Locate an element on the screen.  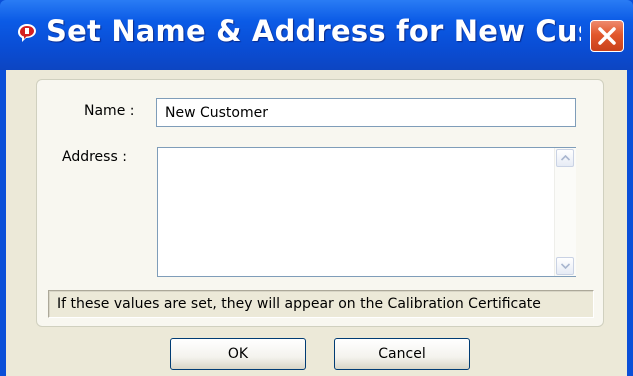
close-button is located at coordinates (607, 36).